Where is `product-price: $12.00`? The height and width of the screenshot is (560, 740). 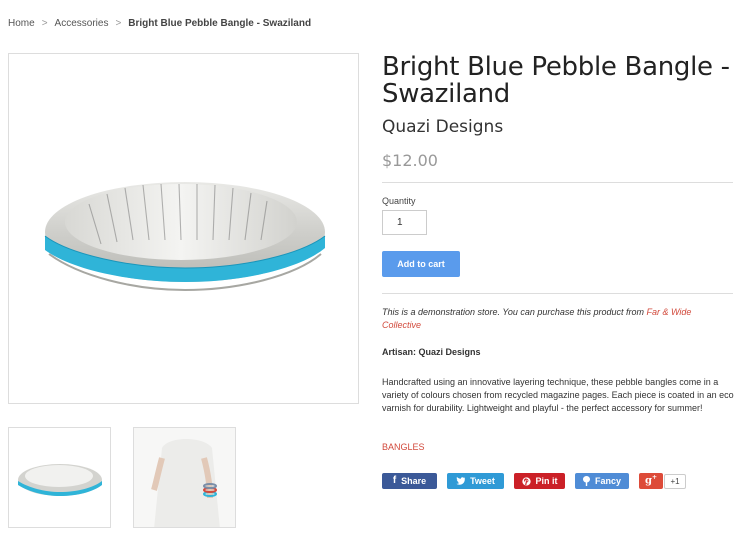
product-price: $12.00 is located at coordinates (410, 160).